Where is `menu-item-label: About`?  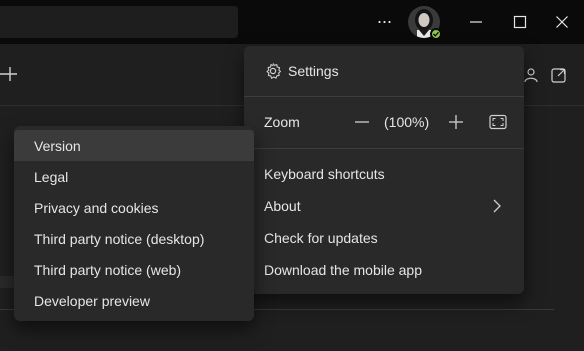 menu-item-label: About is located at coordinates (282, 206).